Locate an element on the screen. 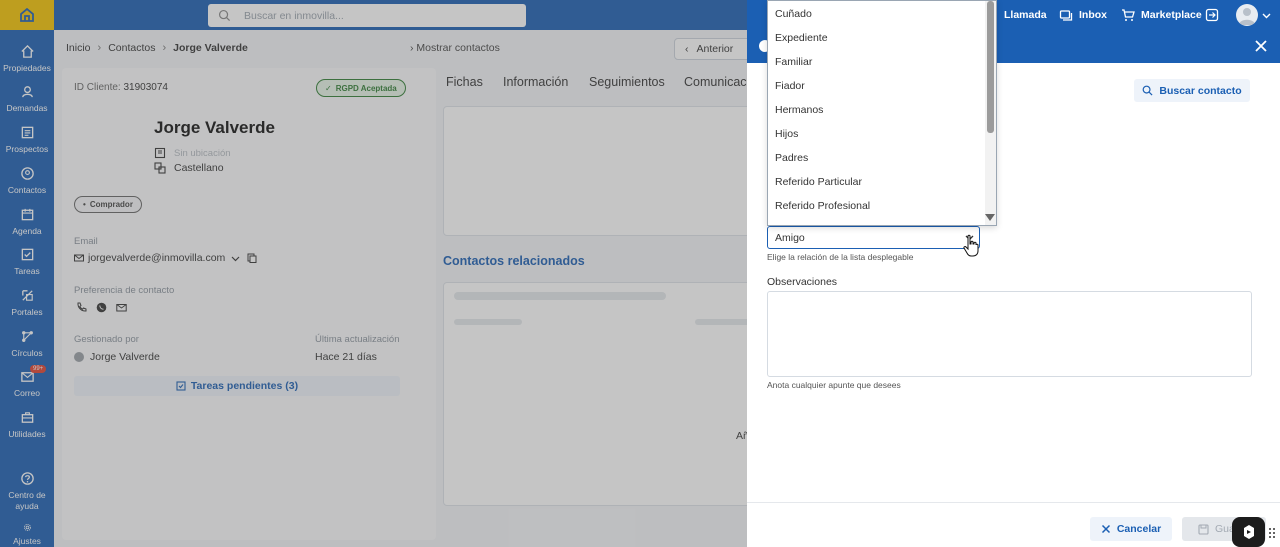 The height and width of the screenshot is (547, 1280). assistant-icon is located at coordinates (1248, 532).